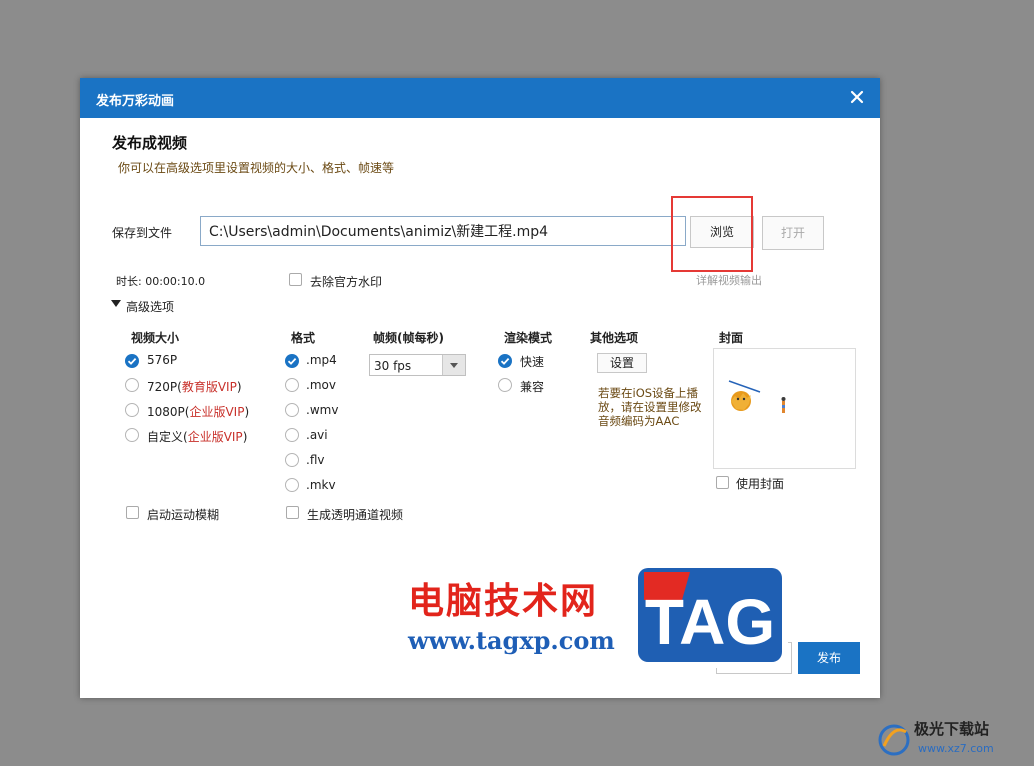 The image size is (1034, 766). Describe the element at coordinates (317, 435) in the screenshot. I see `label-avi: .avi` at that location.